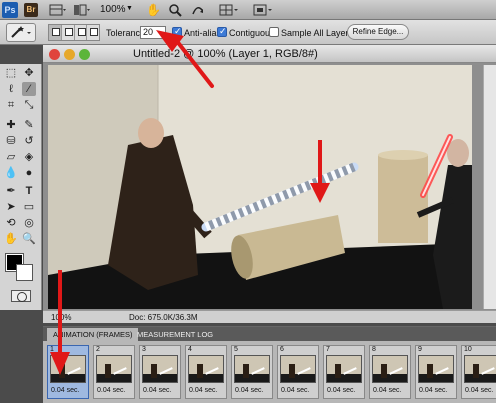 This screenshot has height=403, width=496. I want to click on red-arrow-down-icon, so click(60, 363).